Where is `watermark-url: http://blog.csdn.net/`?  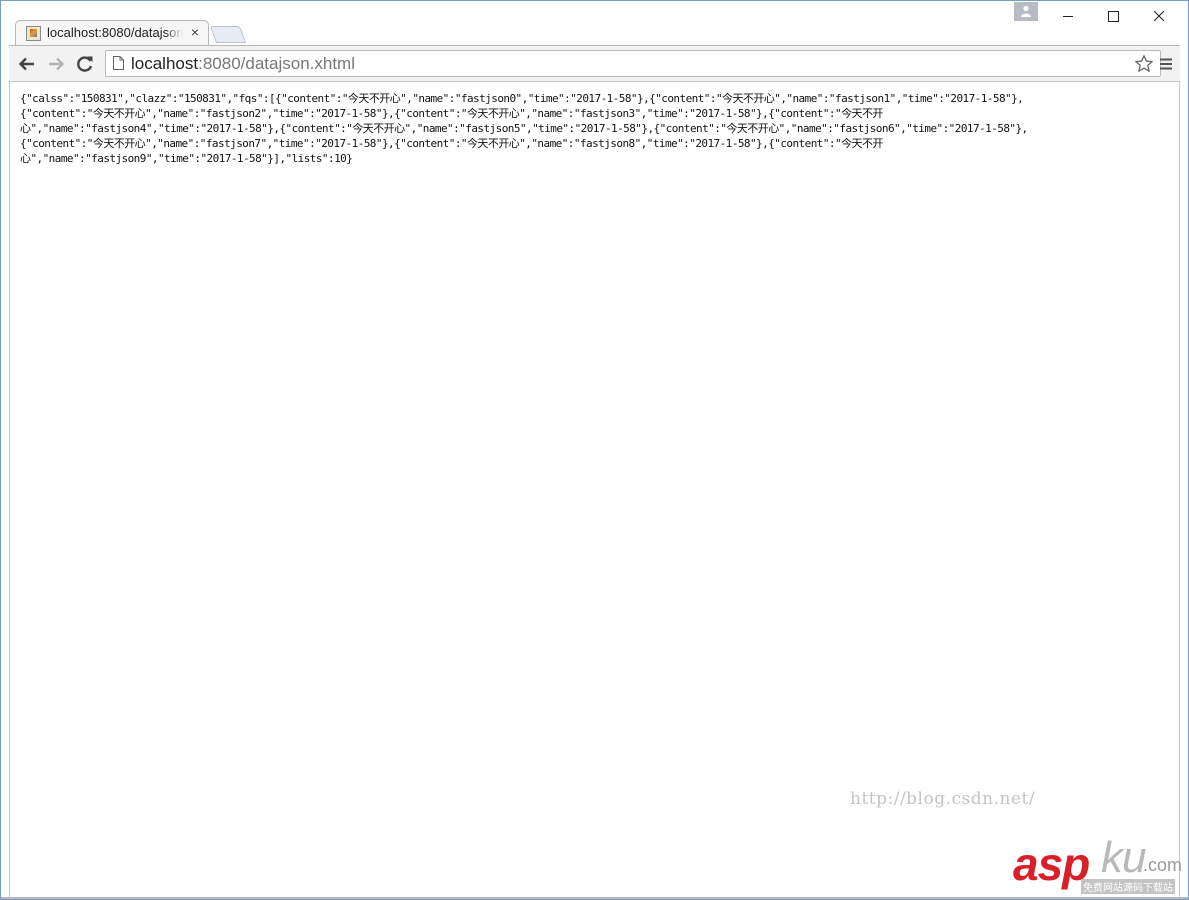 watermark-url: http://blog.csdn.net/ is located at coordinates (943, 799).